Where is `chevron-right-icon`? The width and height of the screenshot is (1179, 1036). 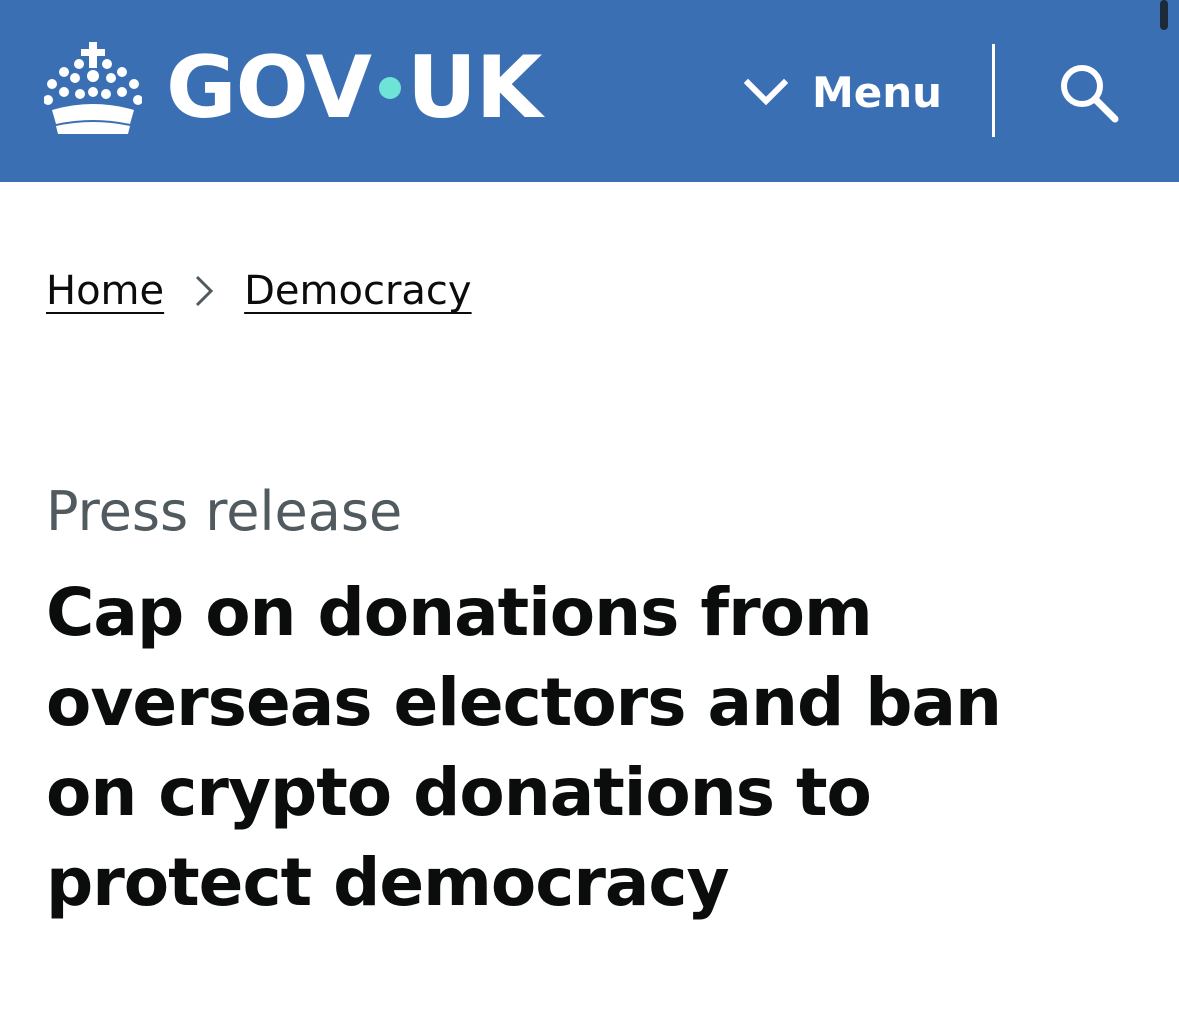 chevron-right-icon is located at coordinates (205, 291).